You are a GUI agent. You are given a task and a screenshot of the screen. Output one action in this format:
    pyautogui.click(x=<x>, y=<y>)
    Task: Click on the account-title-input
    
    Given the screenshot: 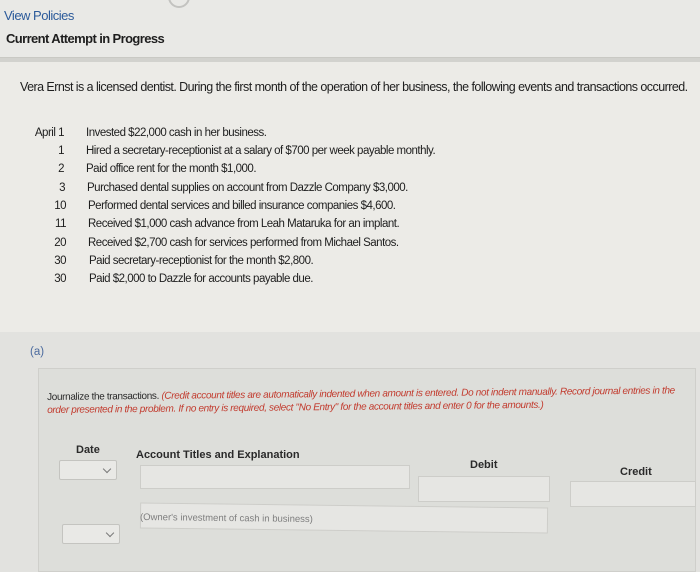 What is the action you would take?
    pyautogui.click(x=275, y=477)
    